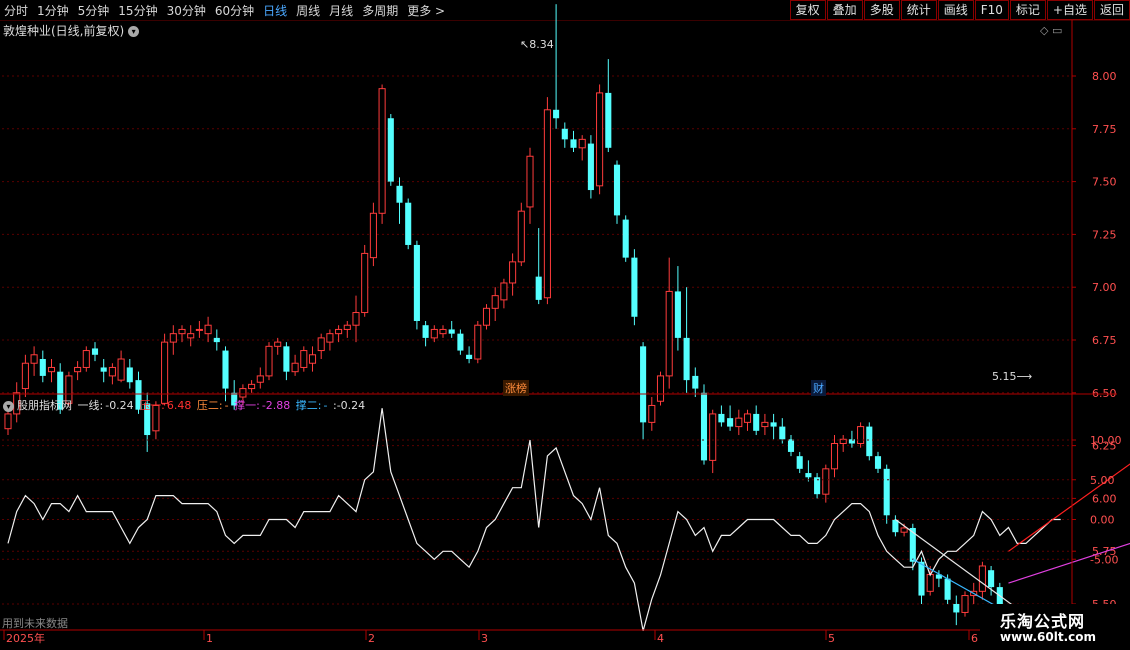  Describe the element at coordinates (325, 405) in the screenshot. I see `cheng2-value: -` at that location.